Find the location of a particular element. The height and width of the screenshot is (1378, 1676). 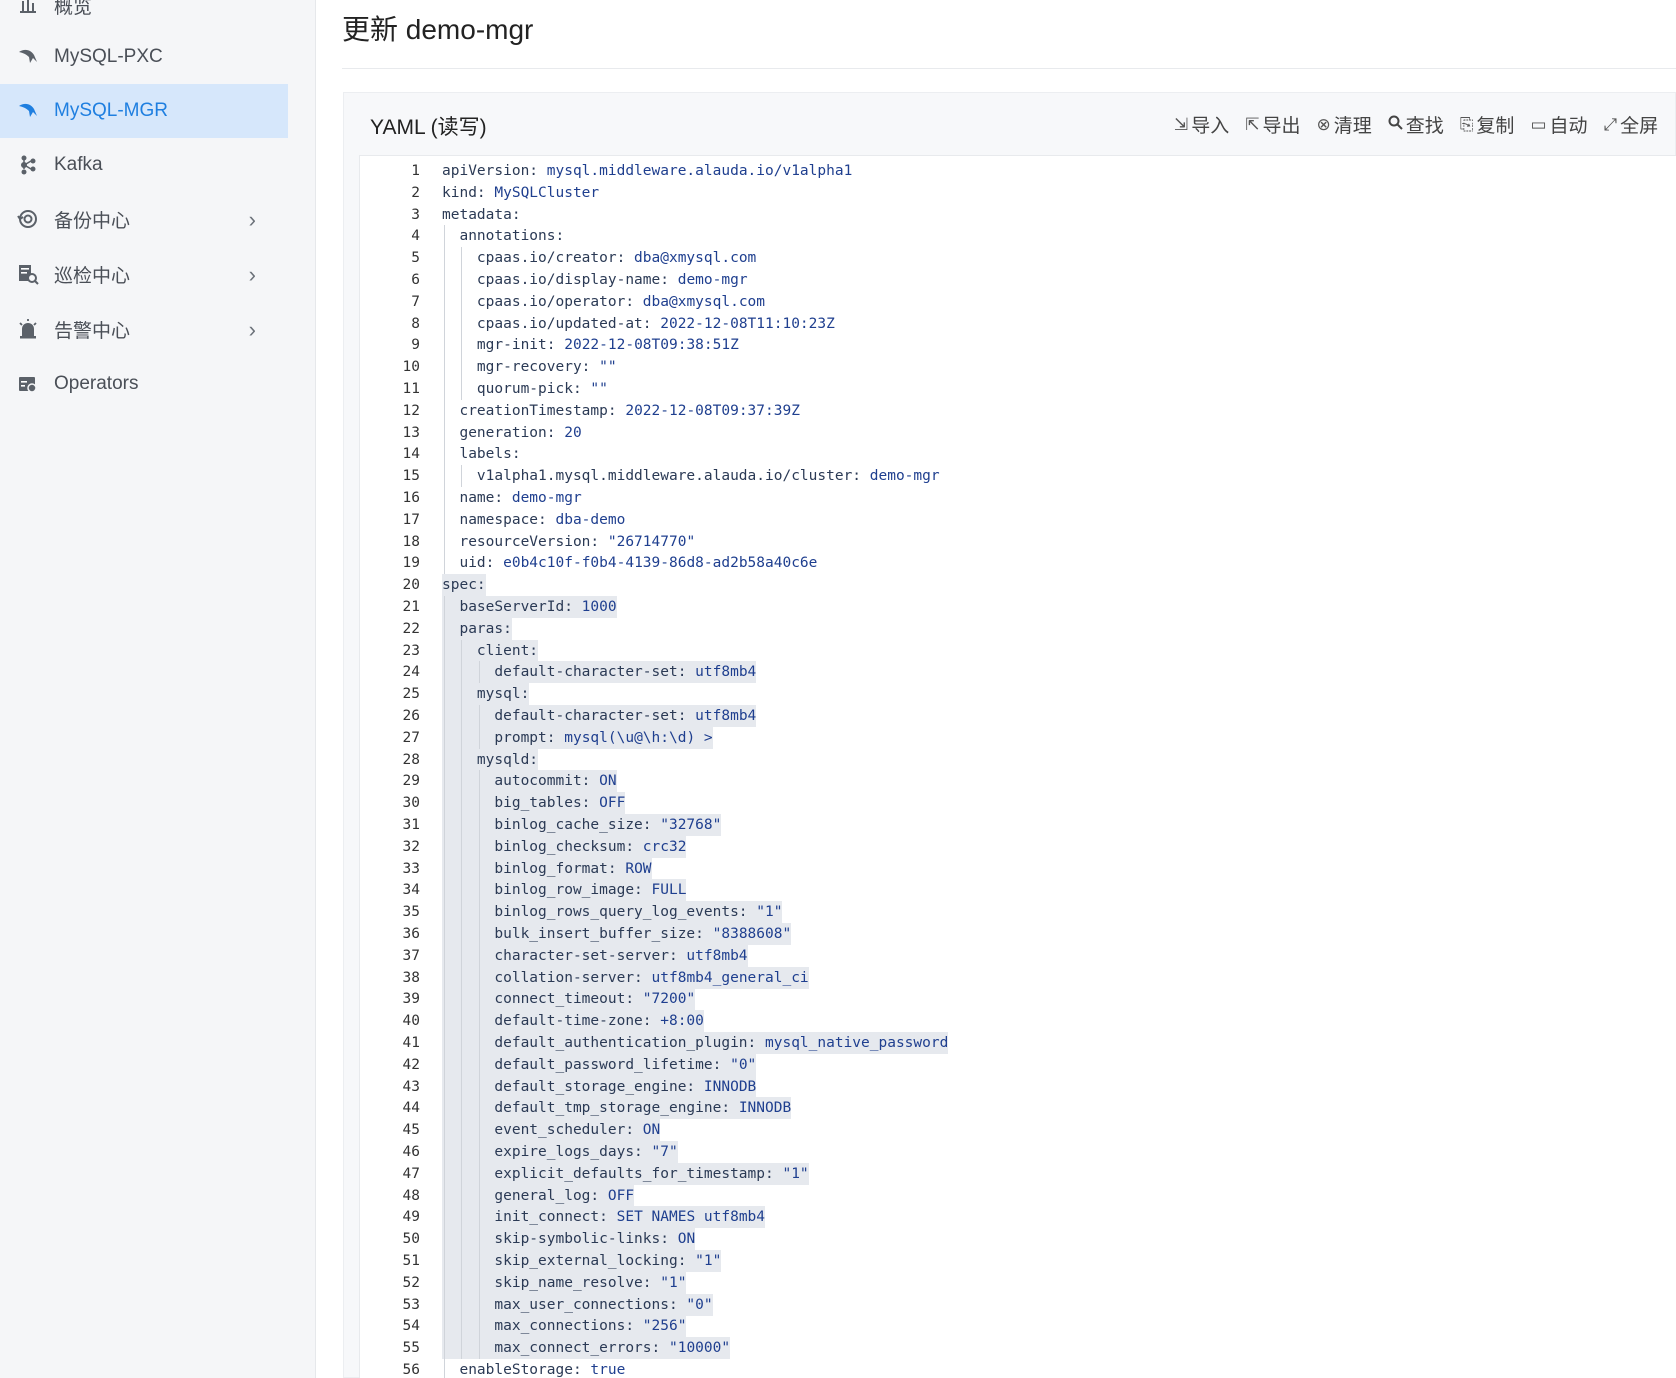

code-text: default-time-zone: +8:00 is located at coordinates (573, 1021).